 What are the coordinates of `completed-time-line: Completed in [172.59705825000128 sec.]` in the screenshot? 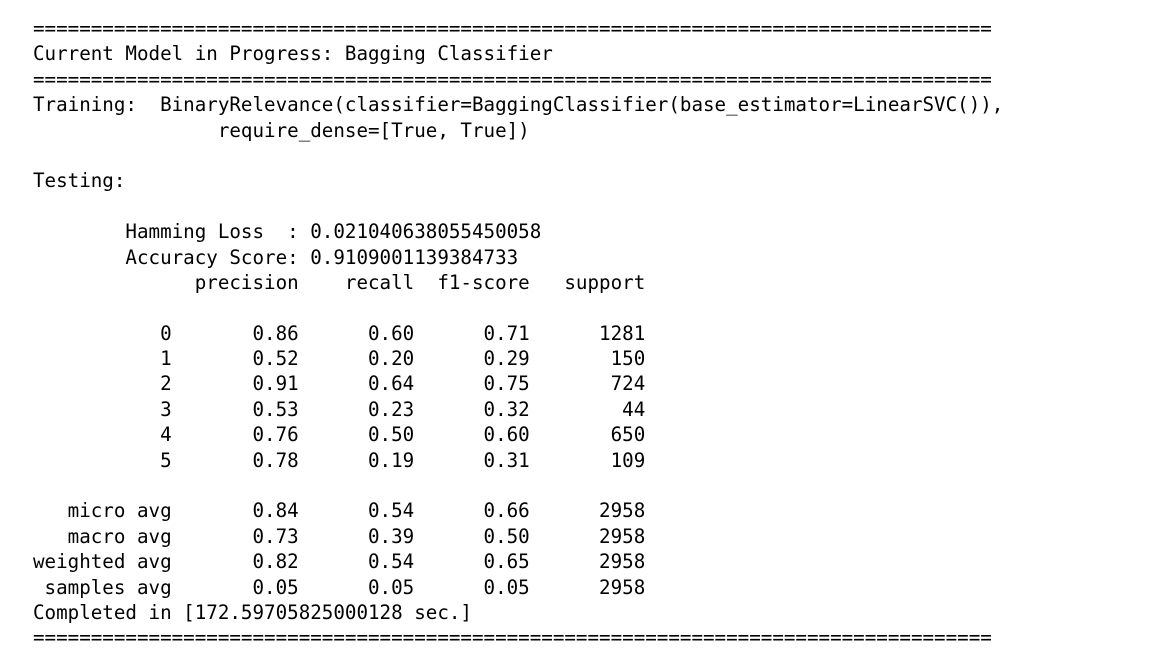 It's located at (252, 612).